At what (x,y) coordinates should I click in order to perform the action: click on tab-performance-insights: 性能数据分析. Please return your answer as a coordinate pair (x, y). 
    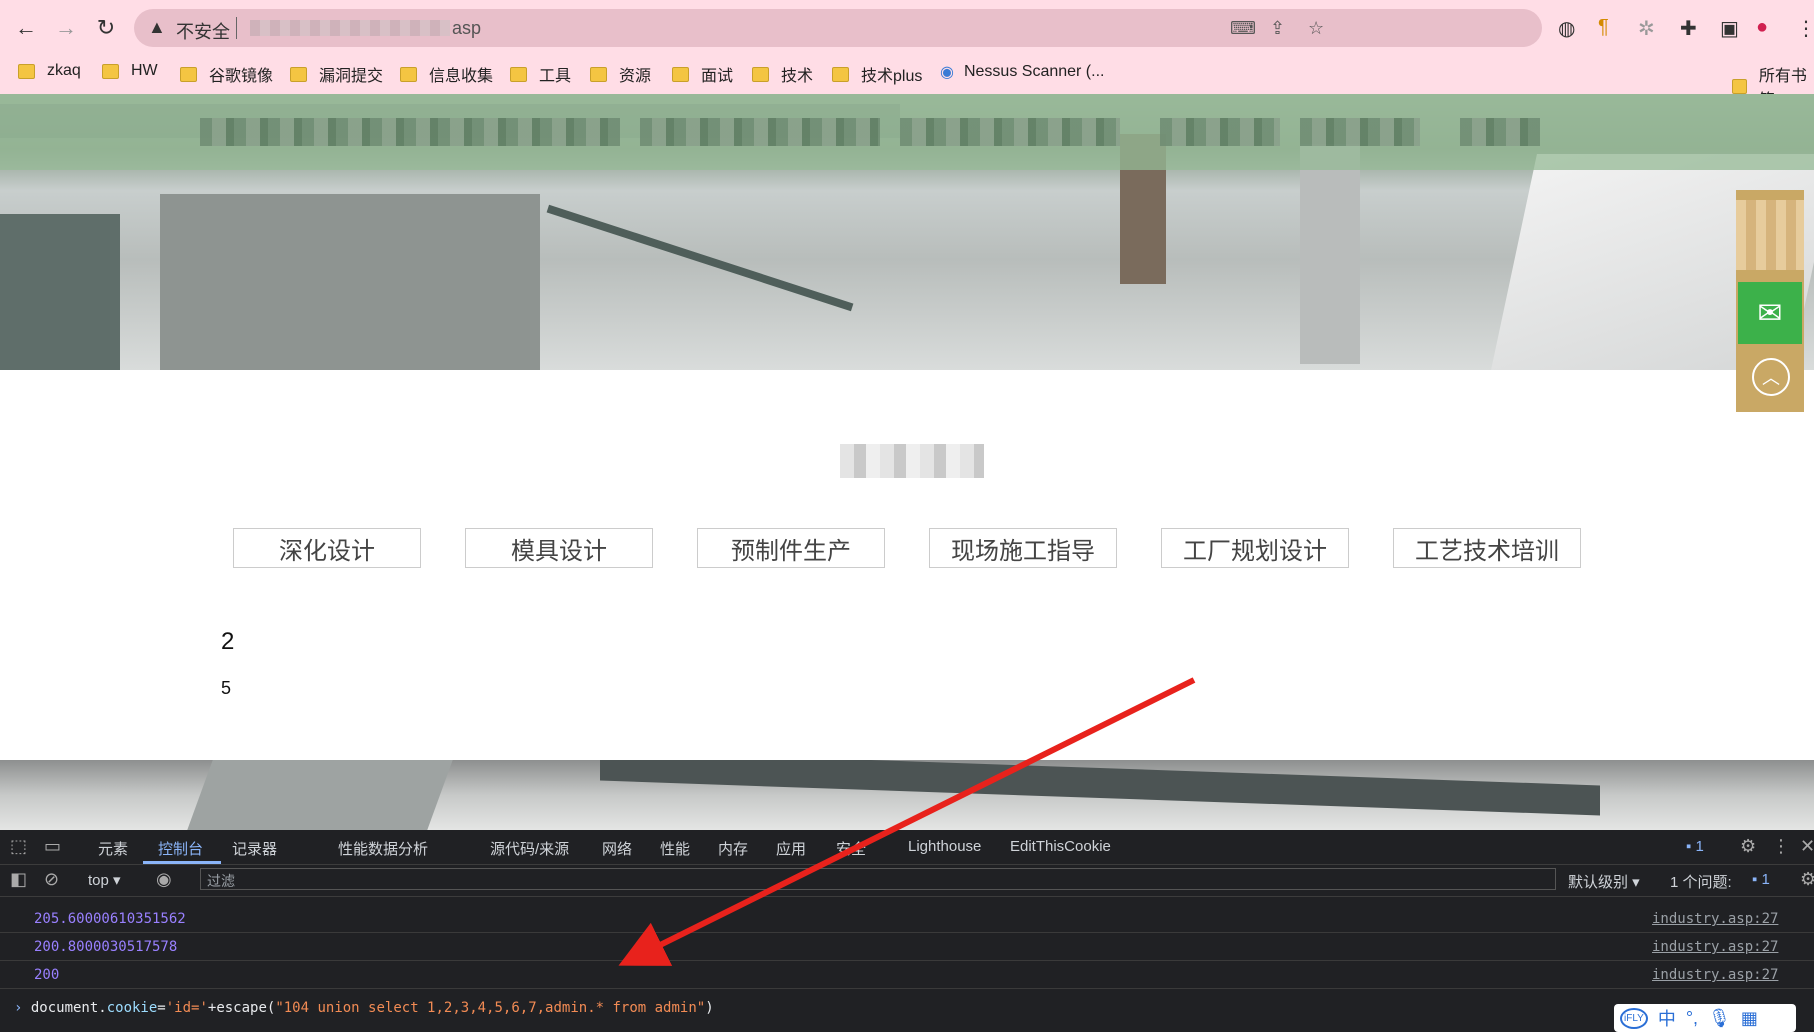
    Looking at the image, I should click on (383, 848).